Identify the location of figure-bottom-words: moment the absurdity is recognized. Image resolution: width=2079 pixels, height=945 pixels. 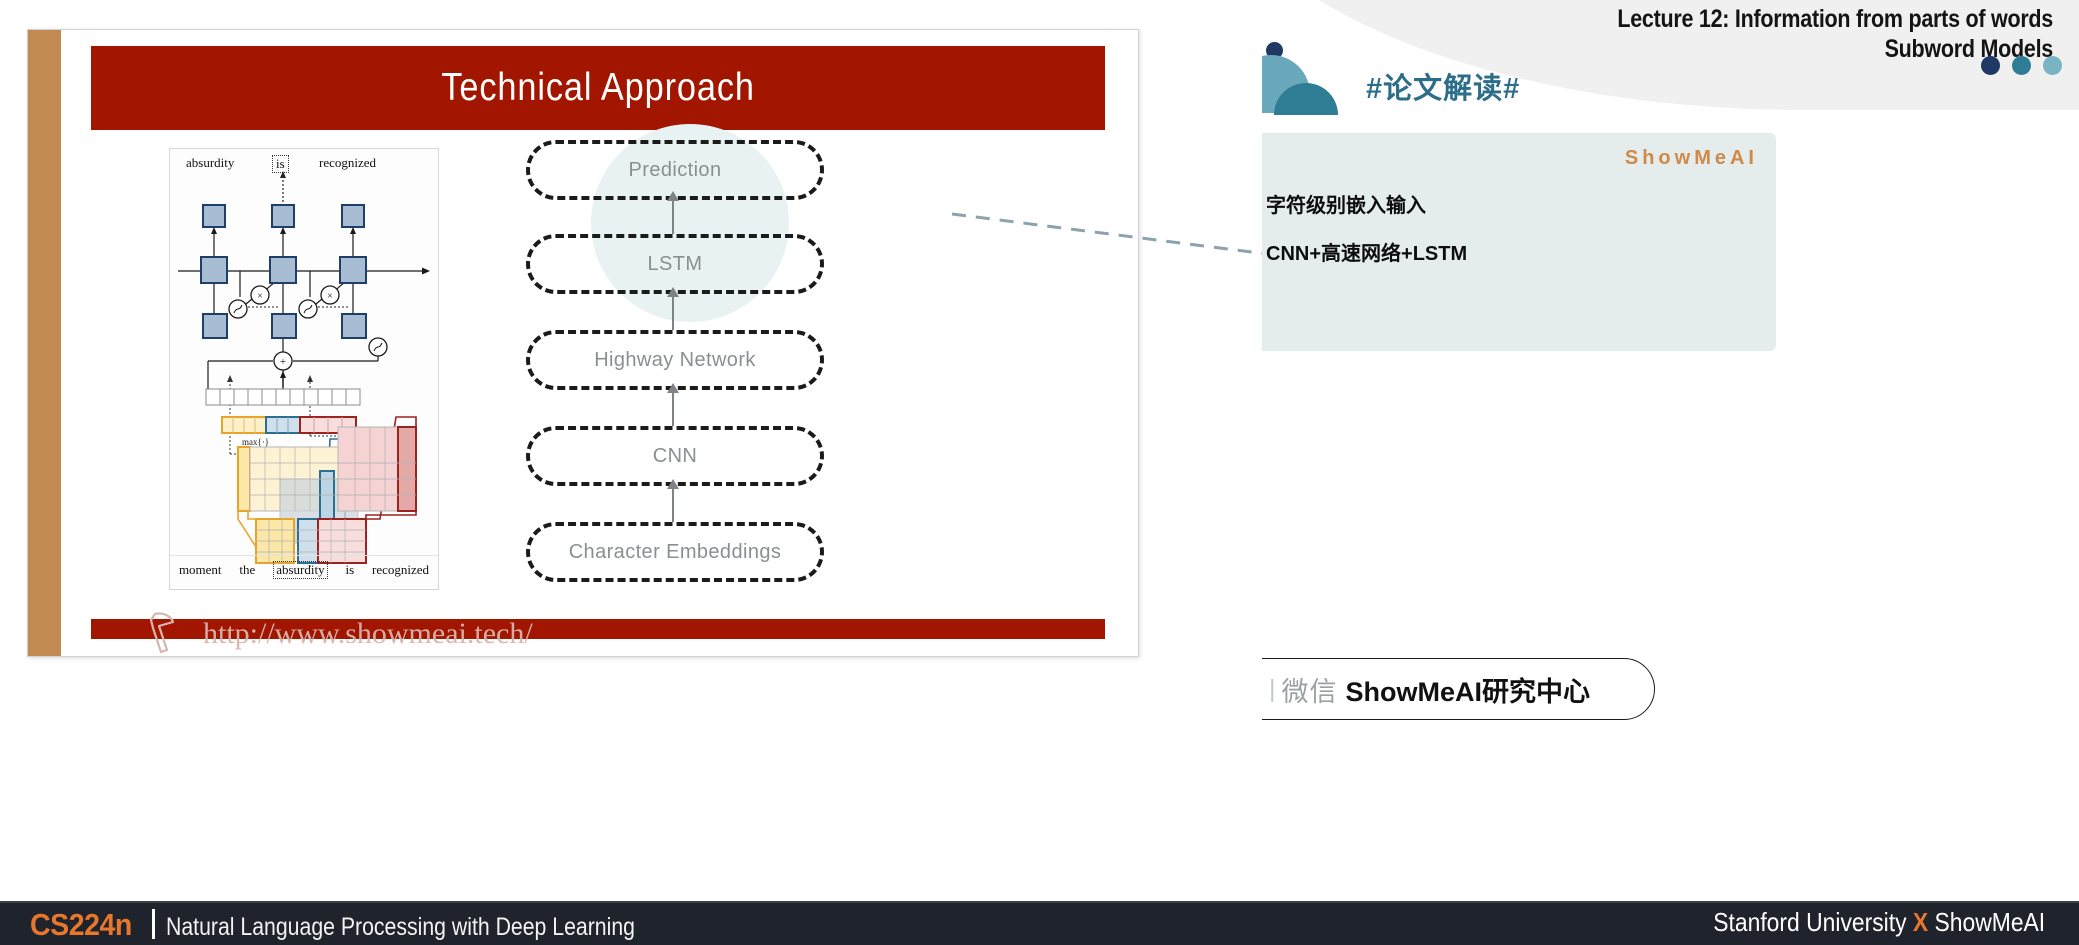
(304, 567).